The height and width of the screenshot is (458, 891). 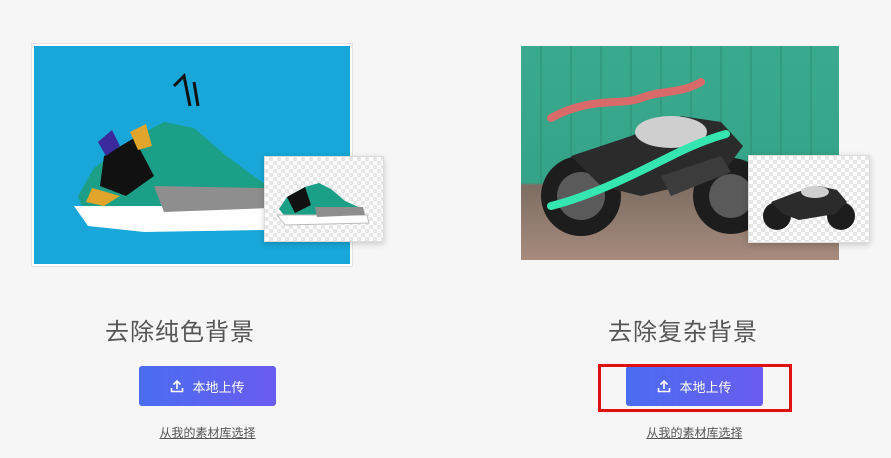 What do you see at coordinates (324, 199) in the screenshot?
I see `sneaker-cutout-thumbnail` at bounding box center [324, 199].